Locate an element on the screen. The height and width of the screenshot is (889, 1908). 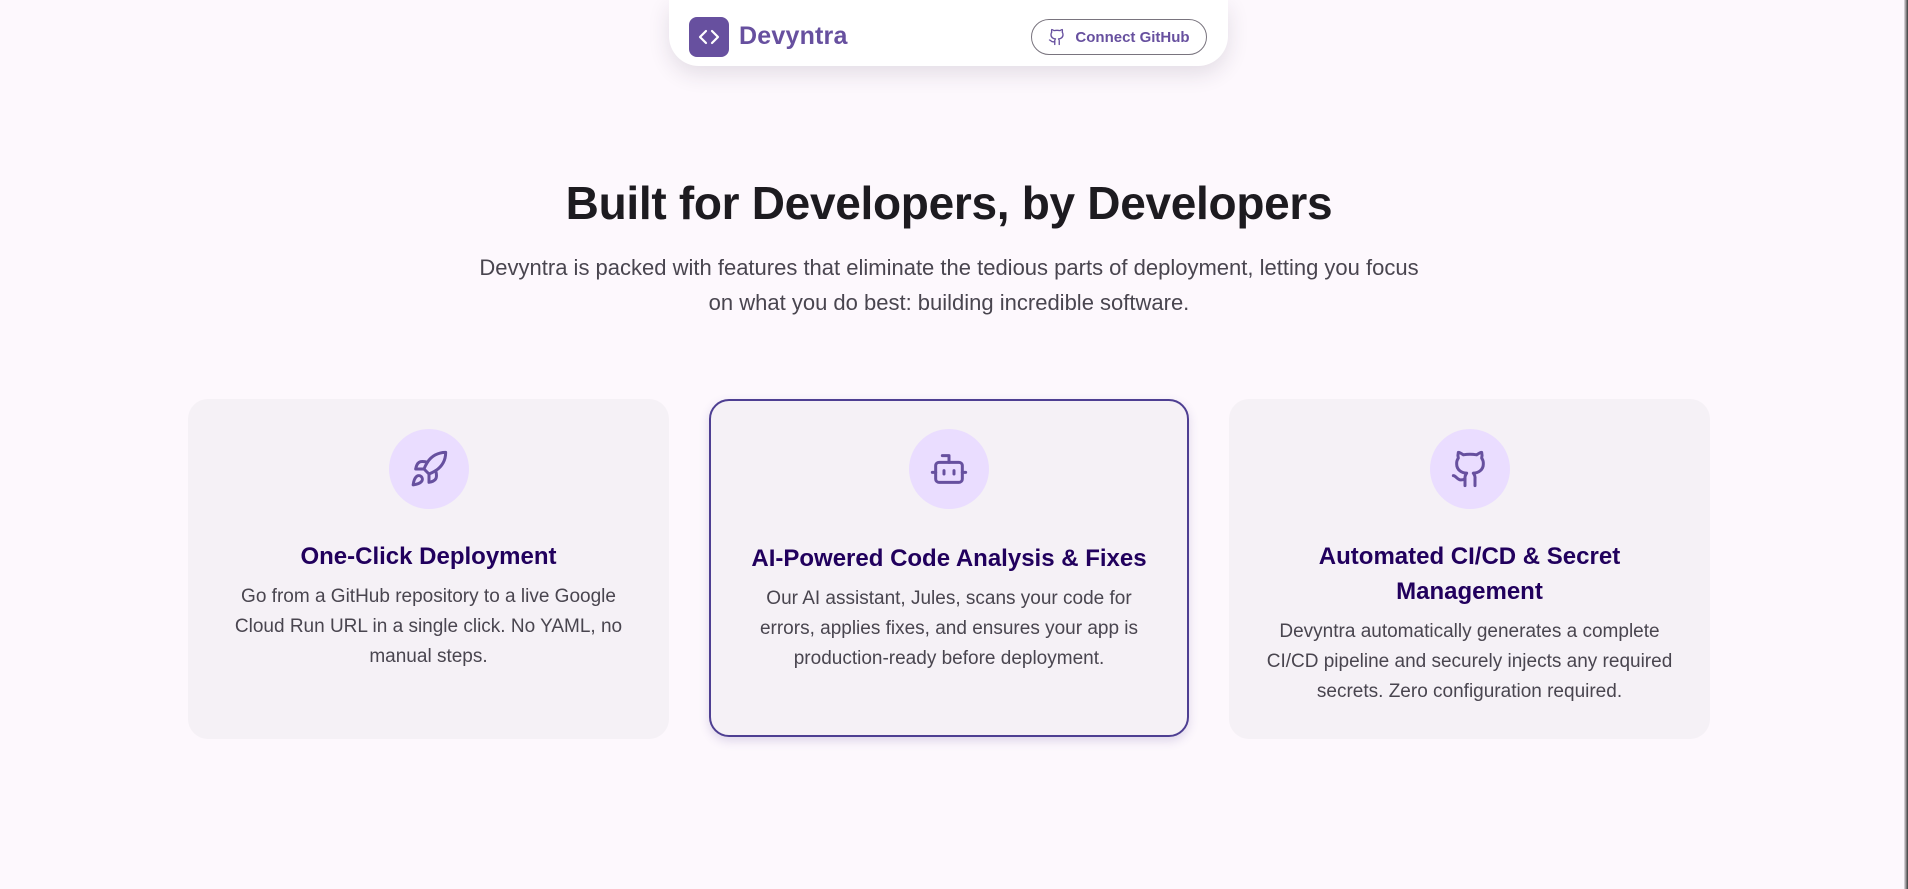
scrollbar-edge is located at coordinates (1906, 444).